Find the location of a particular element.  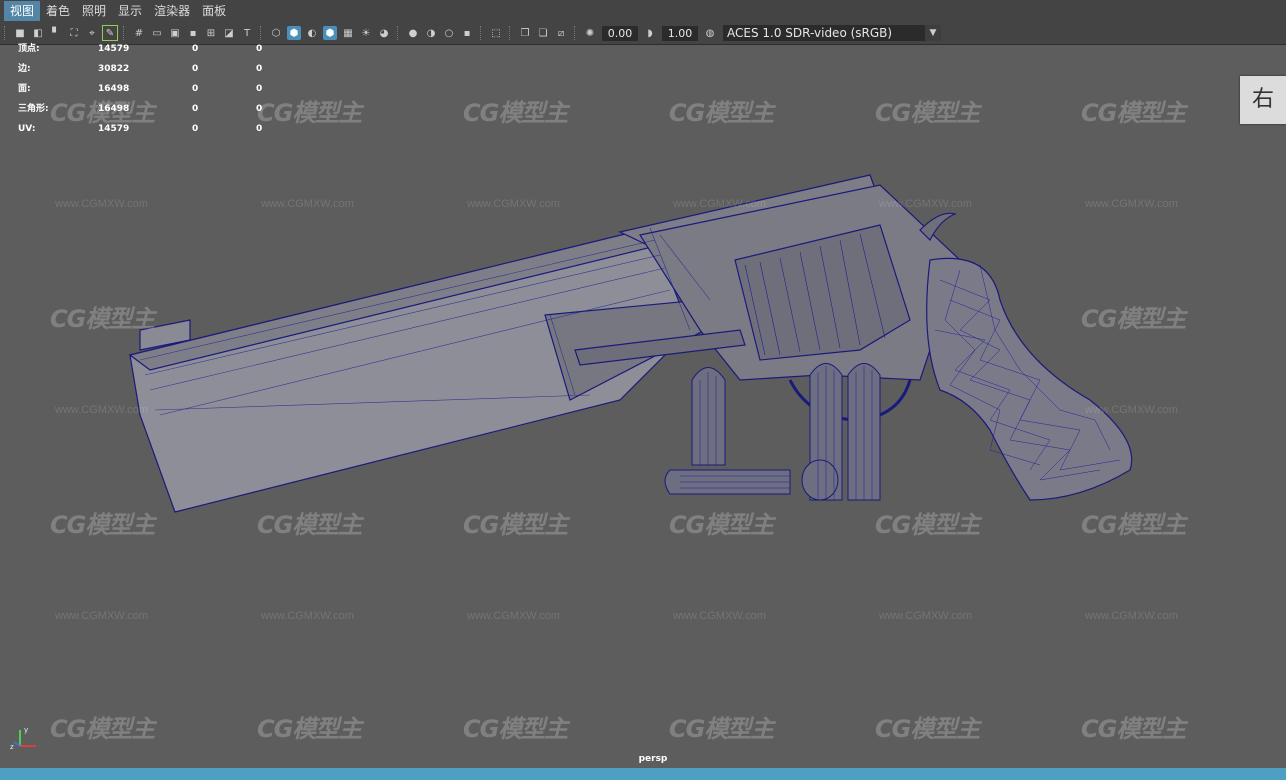

axis-z-label: z is located at coordinates (12, 746).